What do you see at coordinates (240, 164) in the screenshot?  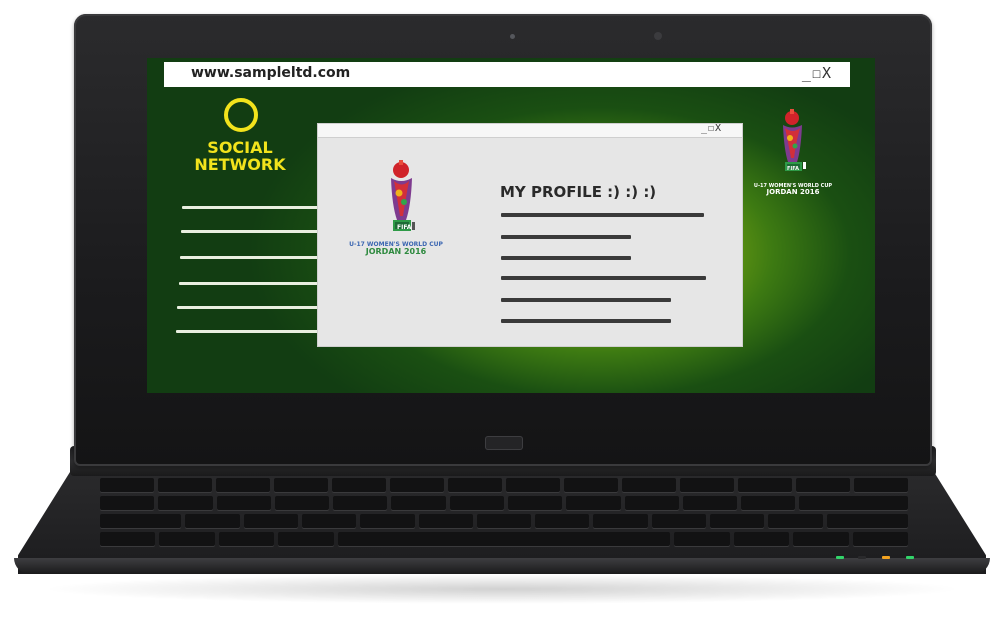 I see `social-network-title-line2: NETWORK` at bounding box center [240, 164].